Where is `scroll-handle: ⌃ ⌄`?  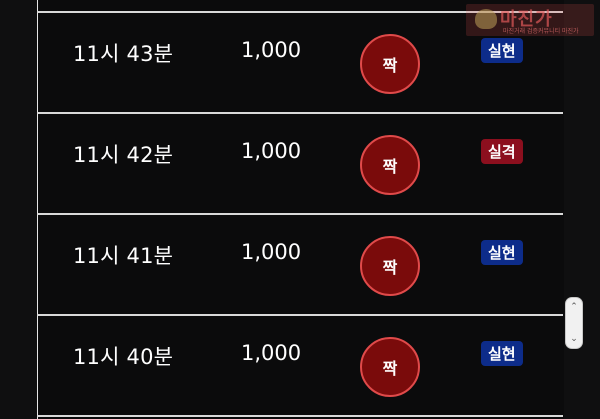 scroll-handle: ⌃ ⌄ is located at coordinates (574, 323).